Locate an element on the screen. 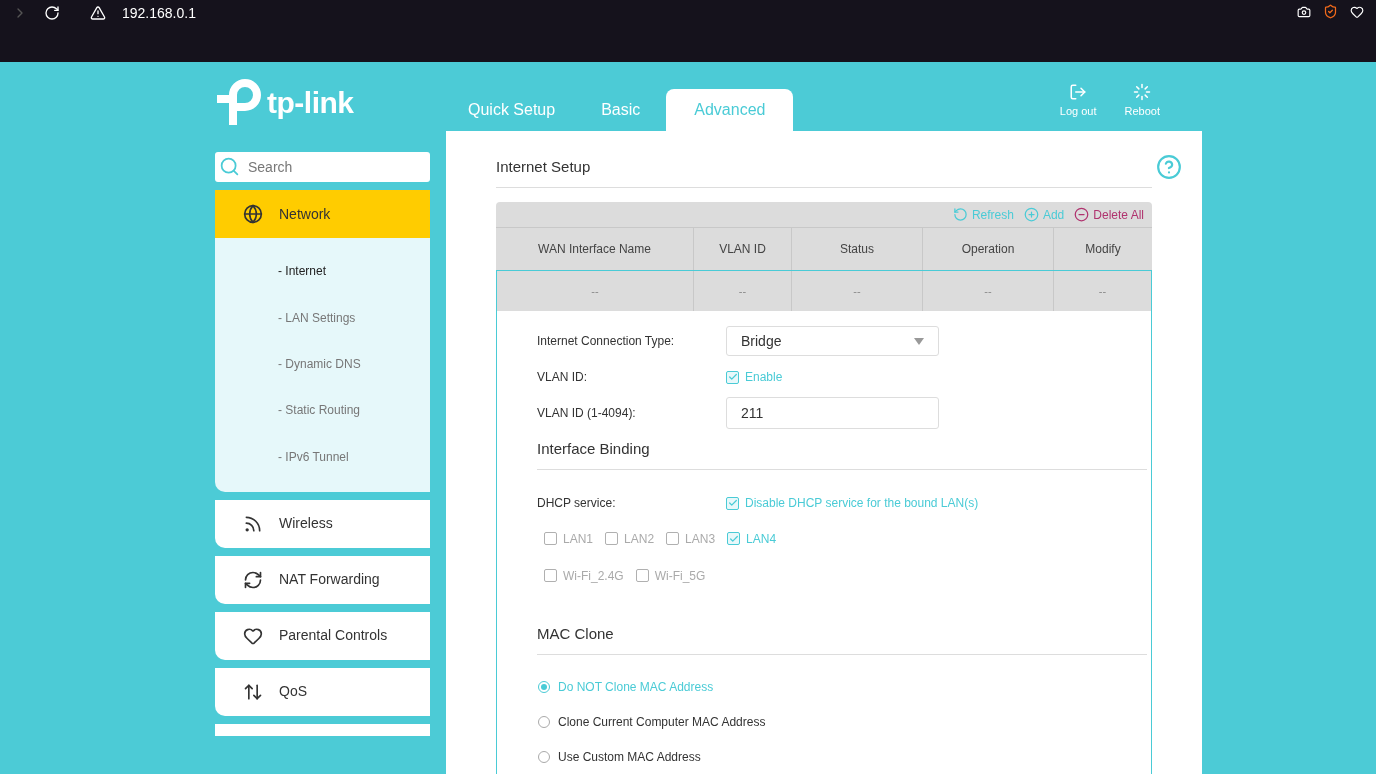  radio-label: Clone Current Computer MAC Address is located at coordinates (662, 722).